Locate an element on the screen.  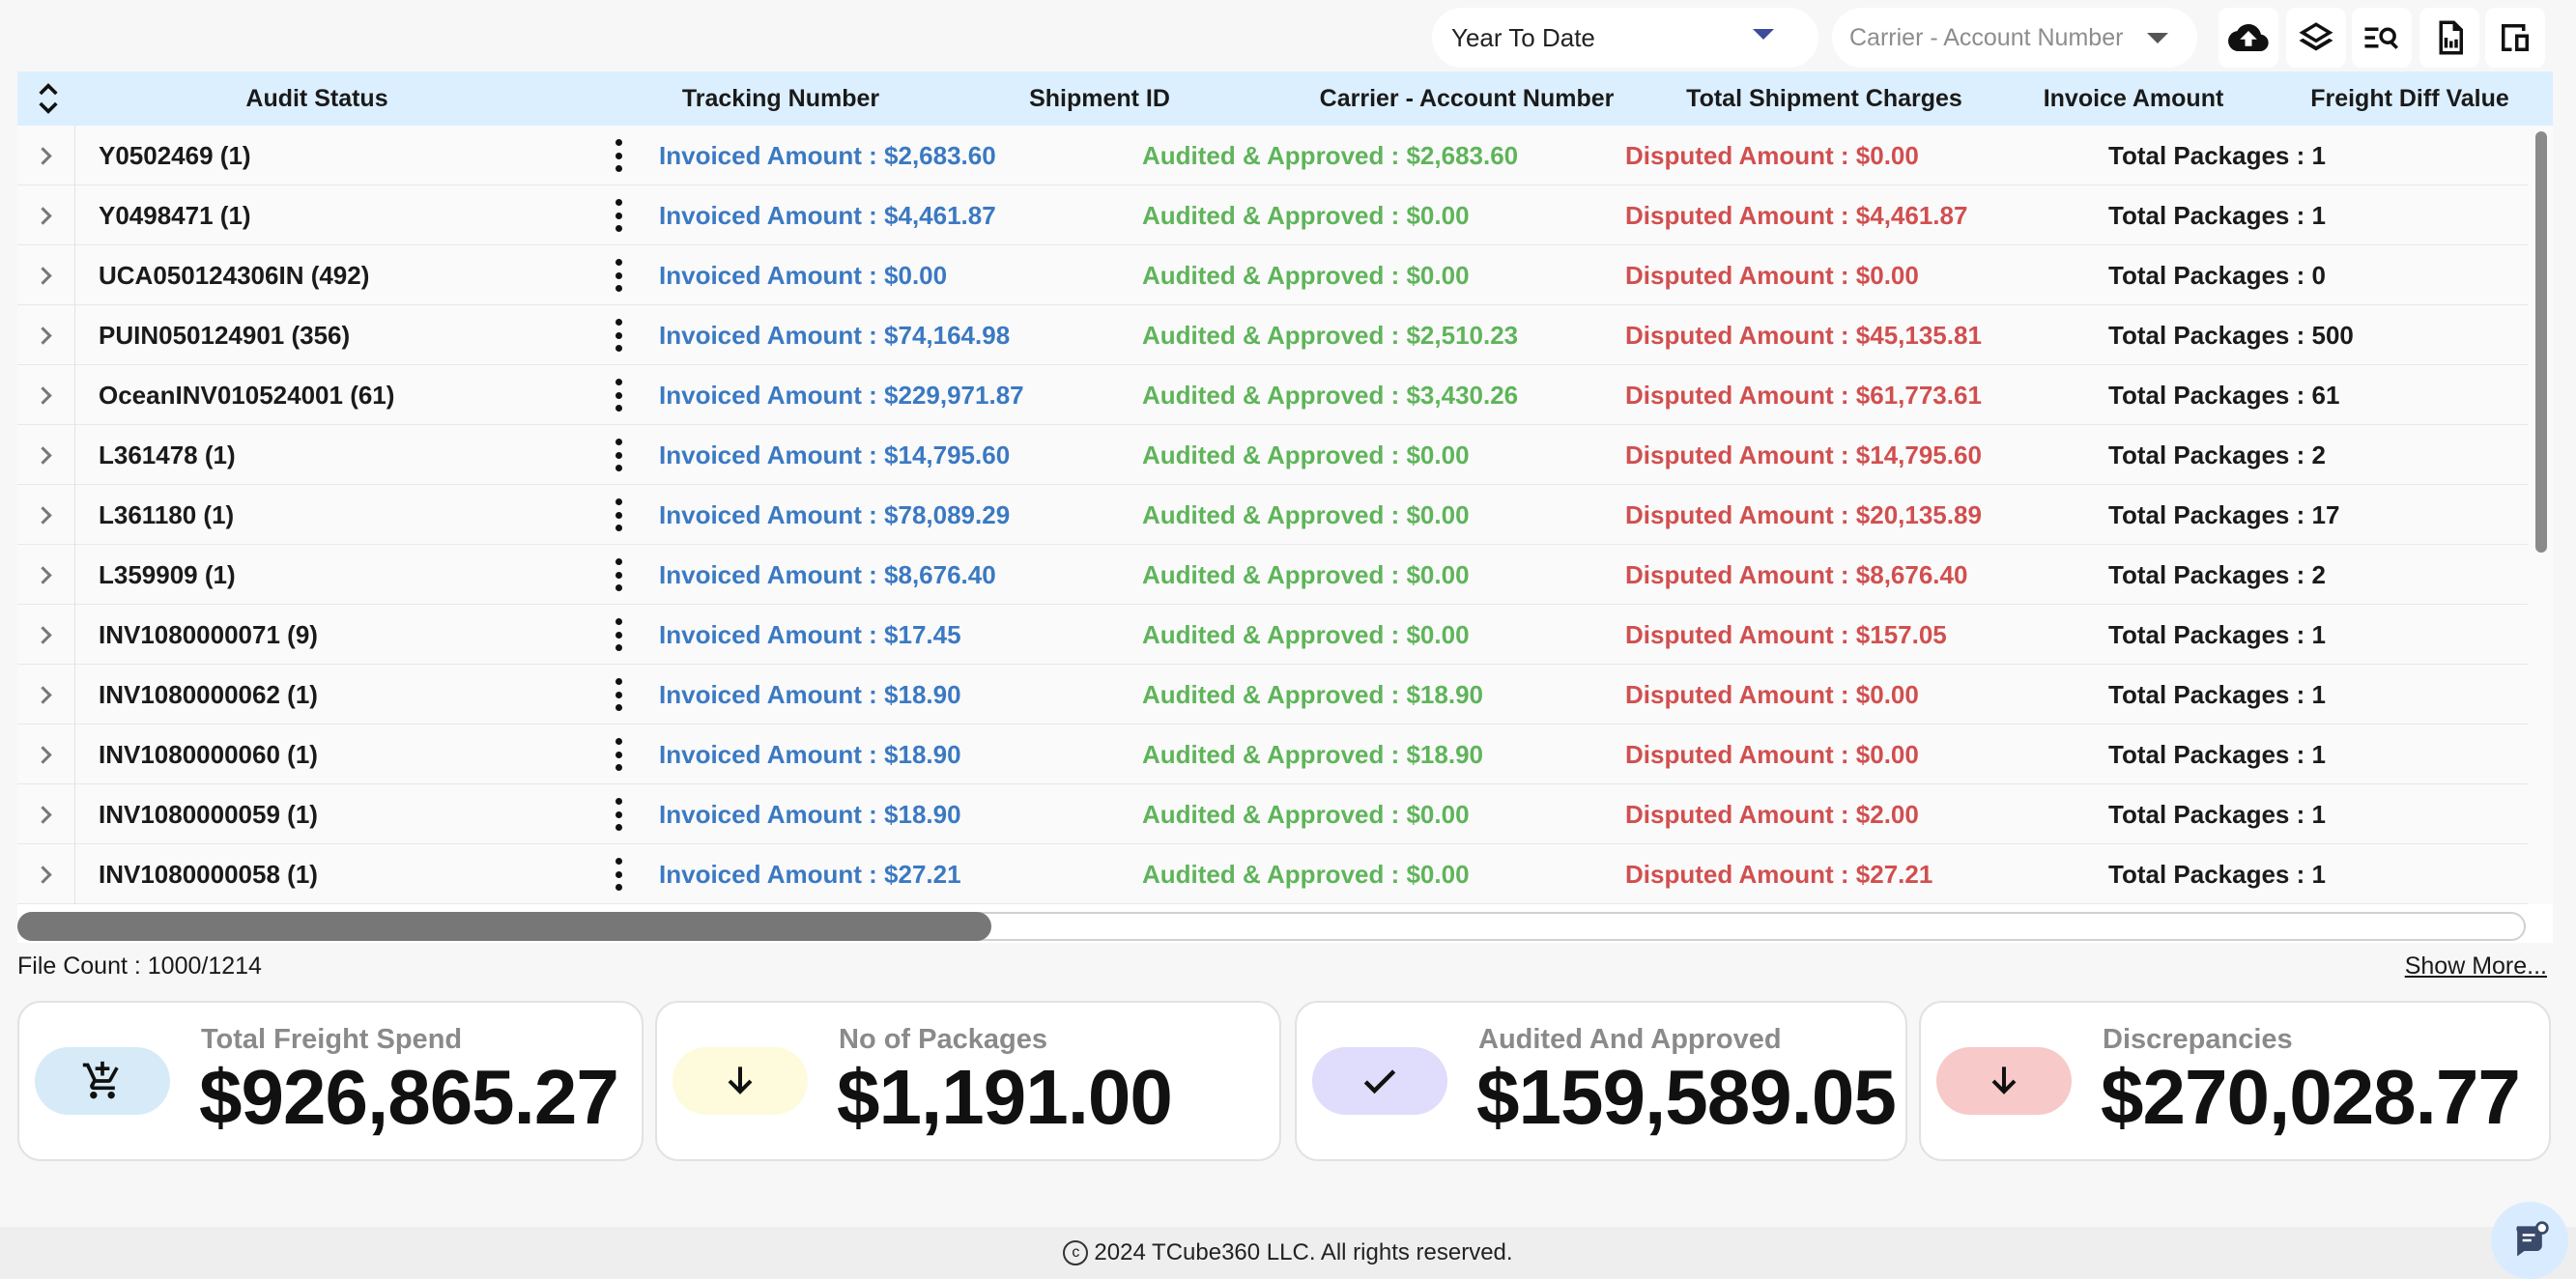
invoice-group-name: INV1080000060 (1) is located at coordinates (209, 754).